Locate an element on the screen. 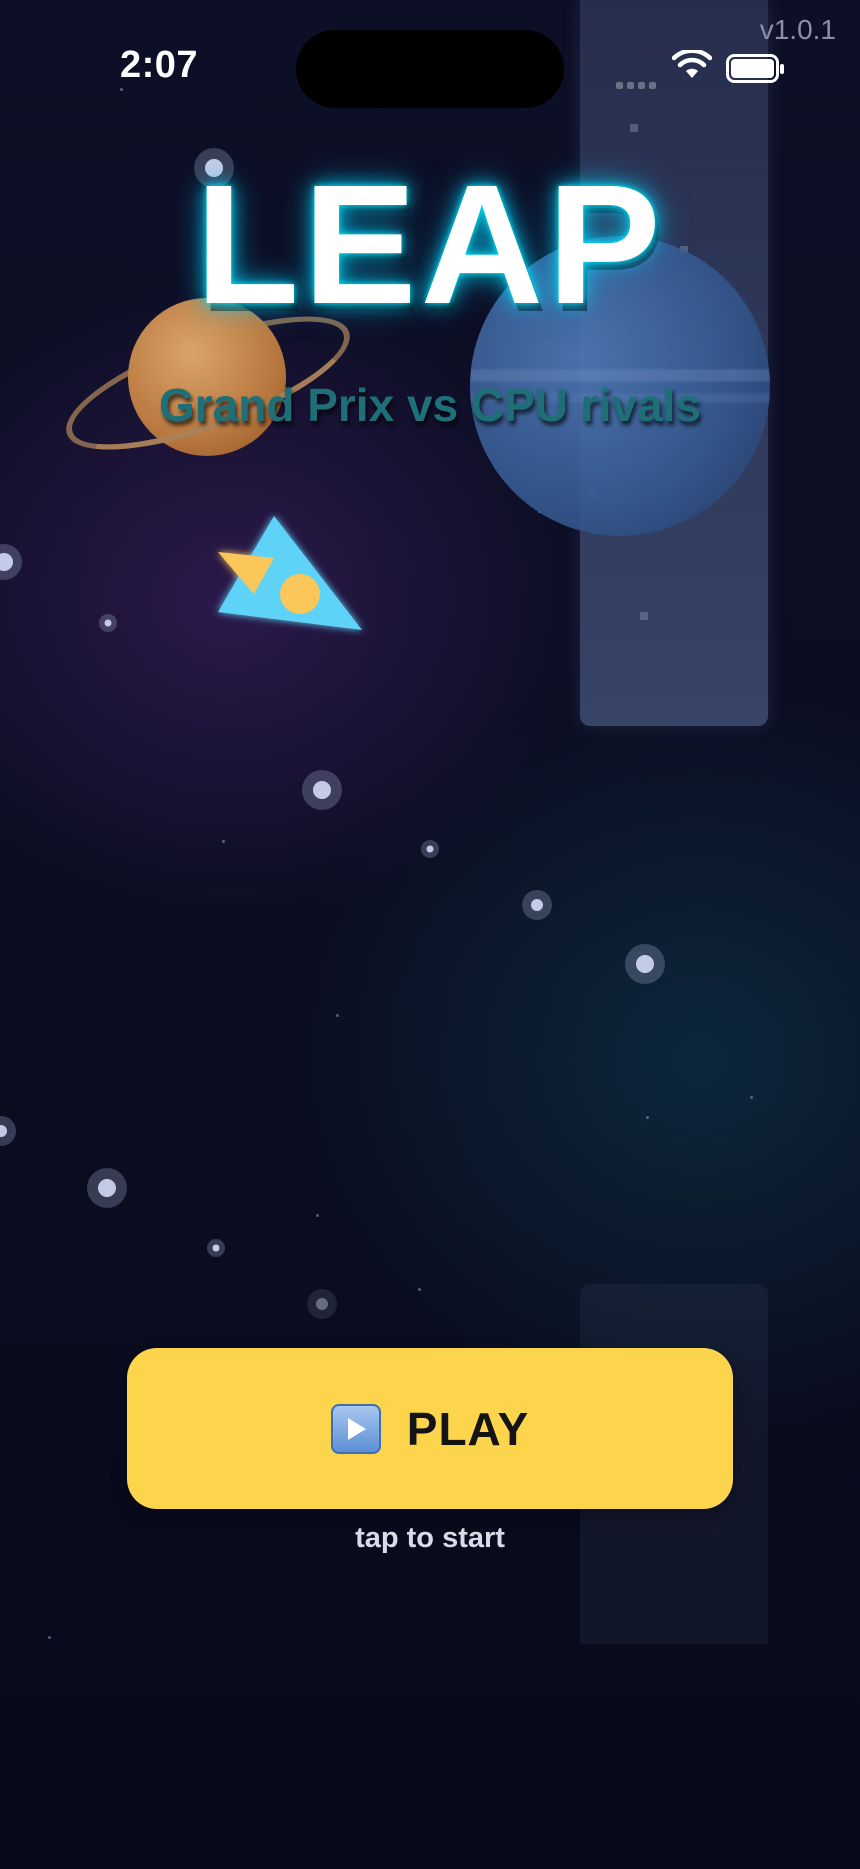  ship-icon is located at coordinates (290, 573).